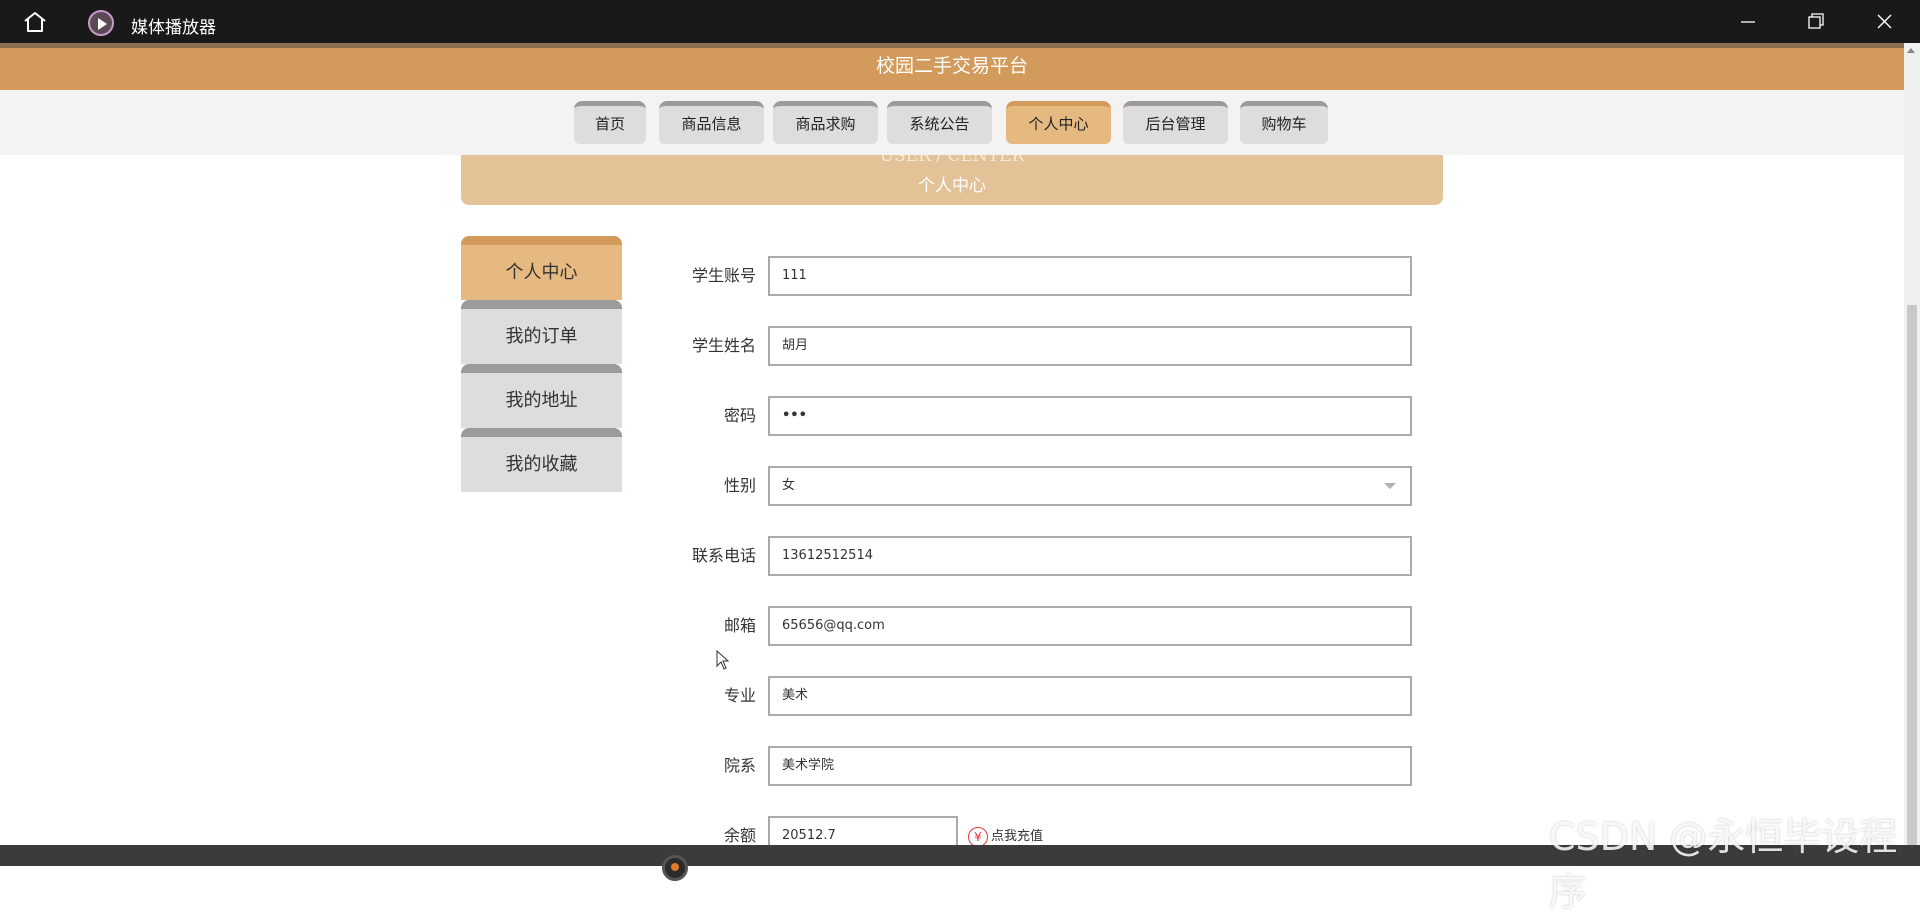 The width and height of the screenshot is (1920, 916). I want to click on recharge-label: 点我充值, so click(1017, 836).